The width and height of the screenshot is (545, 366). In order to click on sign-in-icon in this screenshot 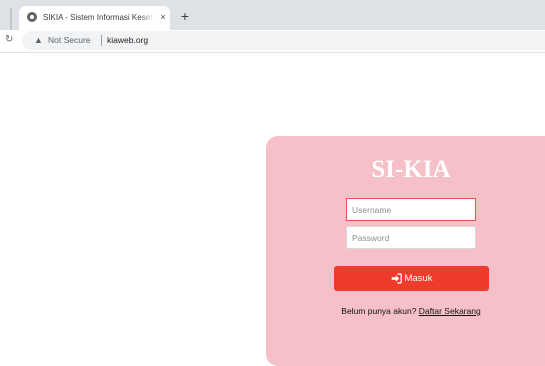, I will do `click(396, 278)`.